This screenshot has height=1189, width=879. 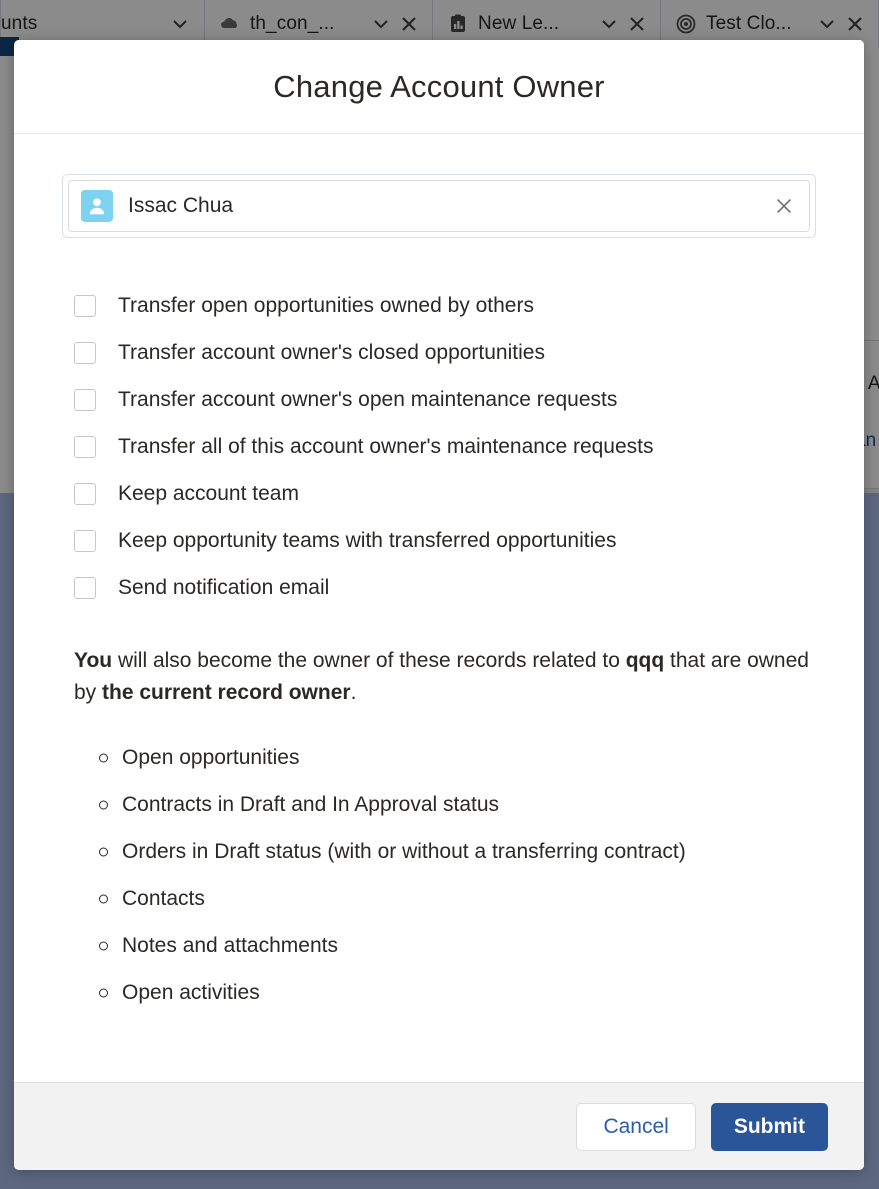 I want to click on checkbox-row-keep-account-team: Keep account team, so click(x=445, y=493).